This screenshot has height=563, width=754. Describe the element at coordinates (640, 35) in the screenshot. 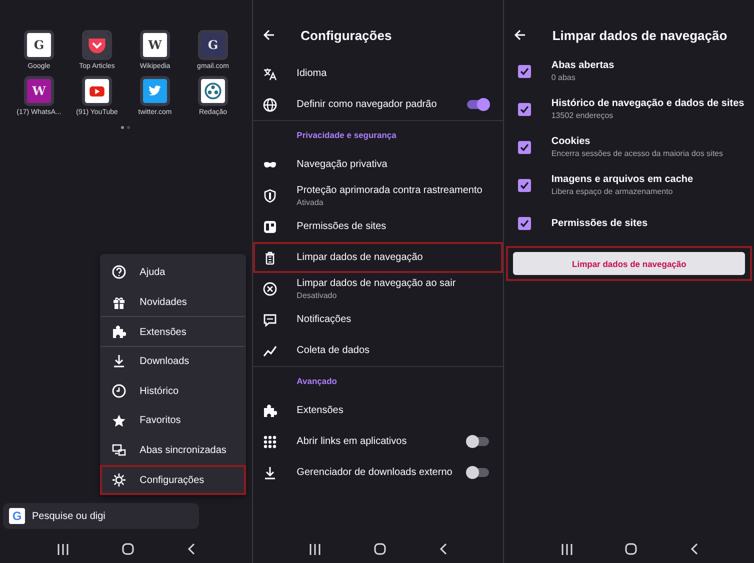

I see `screen-title: Limpar dados de navegação` at that location.